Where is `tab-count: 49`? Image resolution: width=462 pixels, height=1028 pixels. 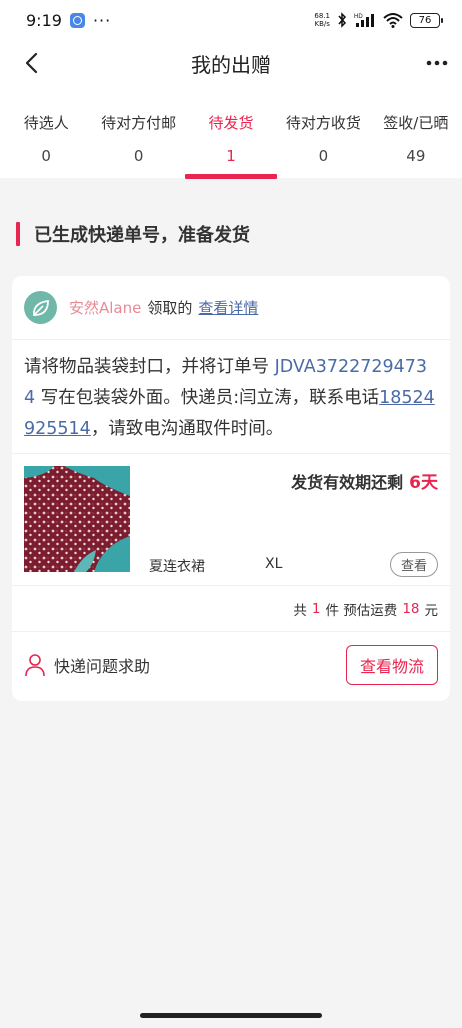 tab-count: 49 is located at coordinates (416, 156).